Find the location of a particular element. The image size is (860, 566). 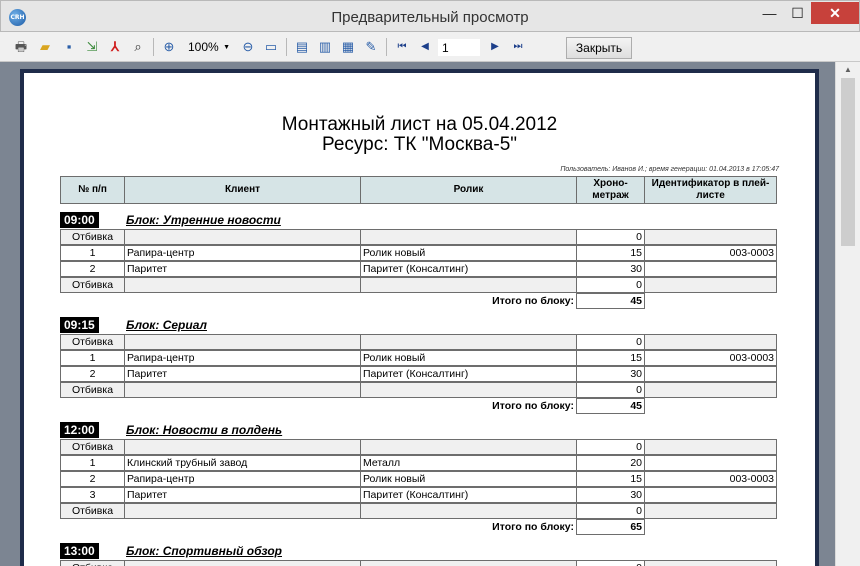

window-title: Предварительный просмотр is located at coordinates (430, 17).